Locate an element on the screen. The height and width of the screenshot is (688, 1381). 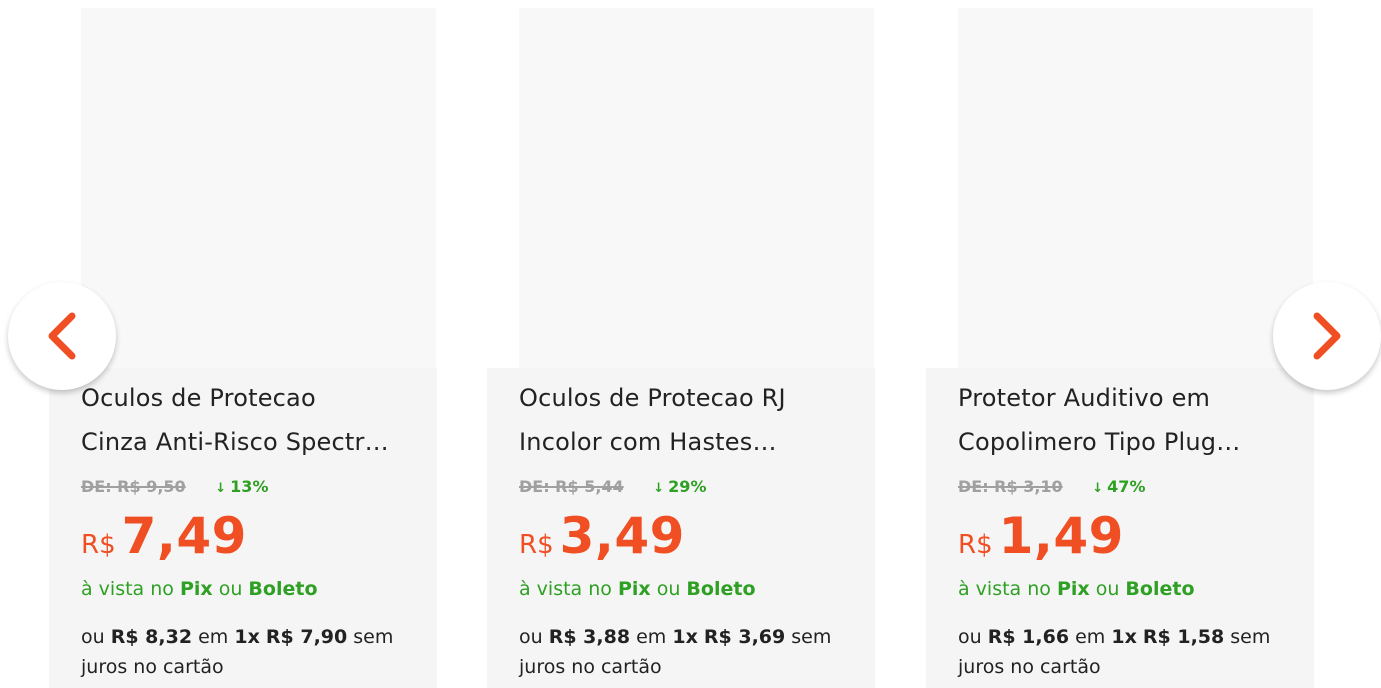
carousel-prev-button is located at coordinates (62, 336).